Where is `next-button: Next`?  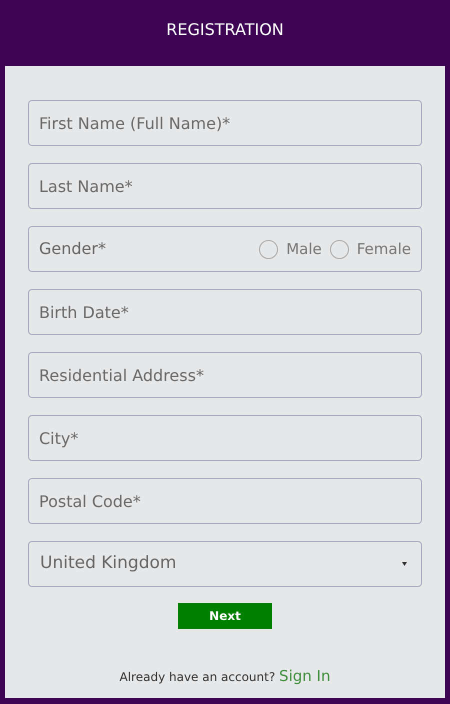
next-button: Next is located at coordinates (225, 616).